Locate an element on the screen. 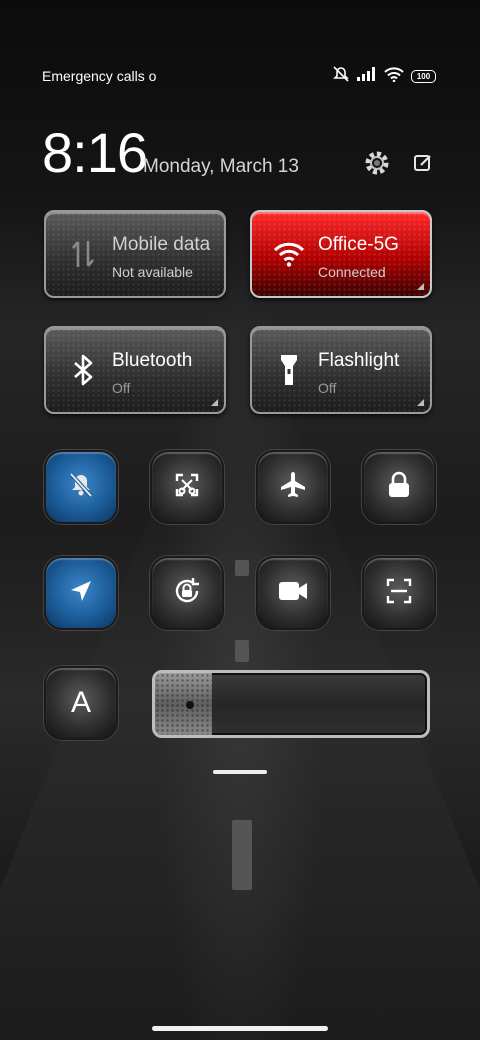 The image size is (480, 1040). location-icon is located at coordinates (81, 593).